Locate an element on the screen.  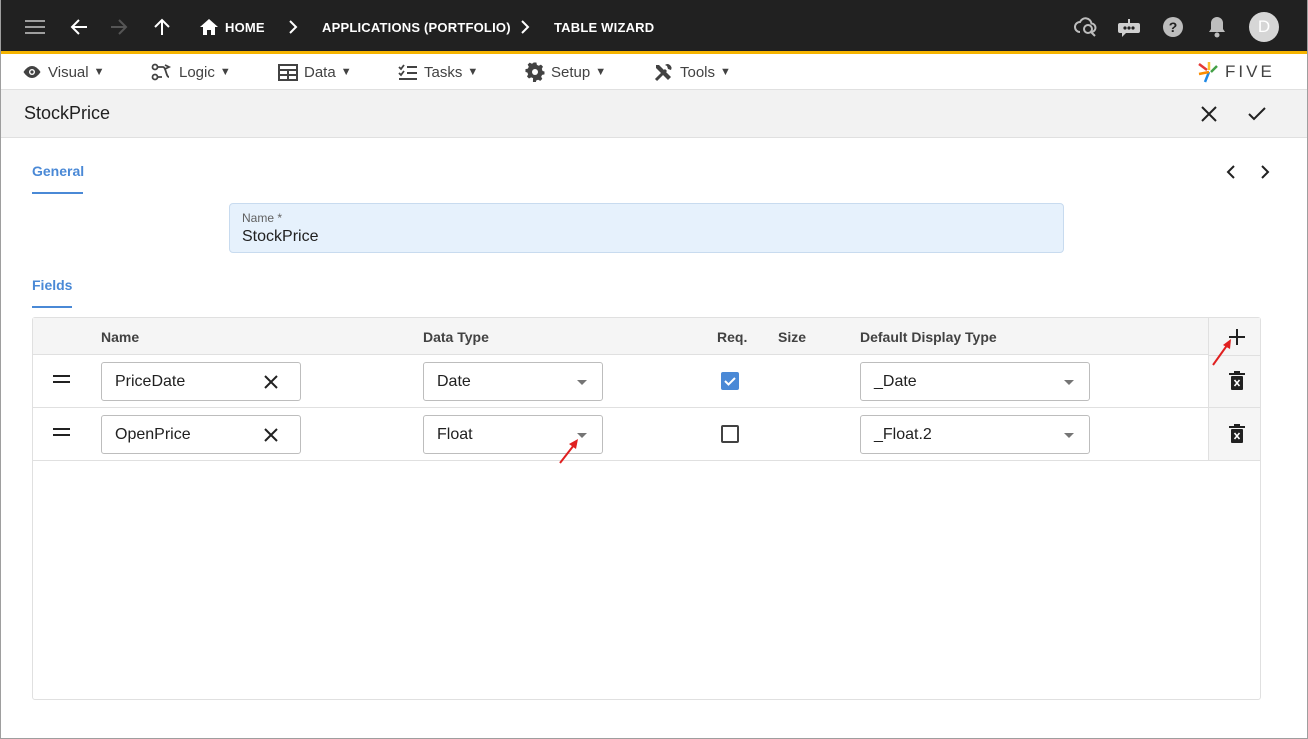
header-data-type: Data Type is located at coordinates (456, 337).